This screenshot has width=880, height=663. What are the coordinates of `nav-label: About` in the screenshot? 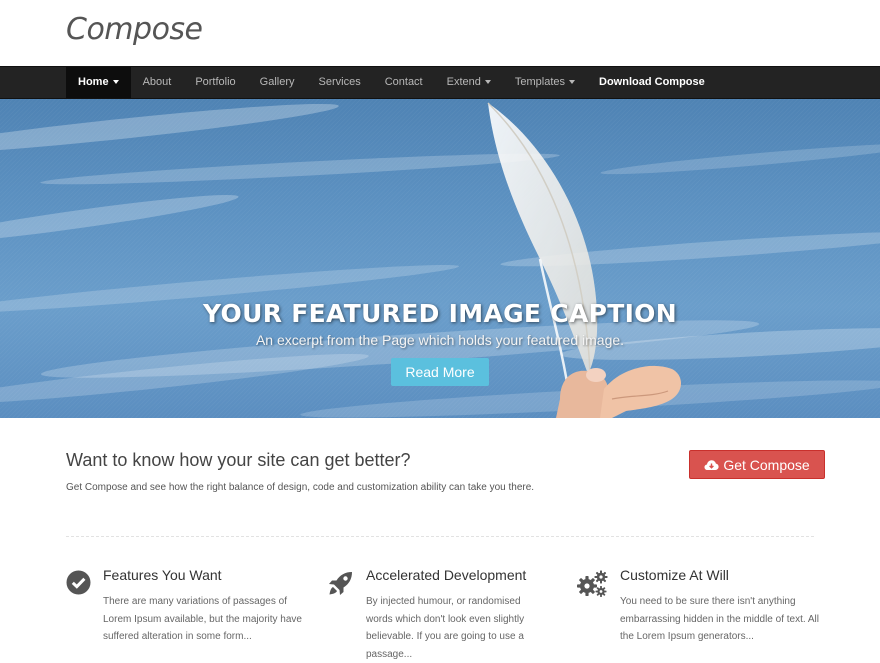 It's located at (157, 82).